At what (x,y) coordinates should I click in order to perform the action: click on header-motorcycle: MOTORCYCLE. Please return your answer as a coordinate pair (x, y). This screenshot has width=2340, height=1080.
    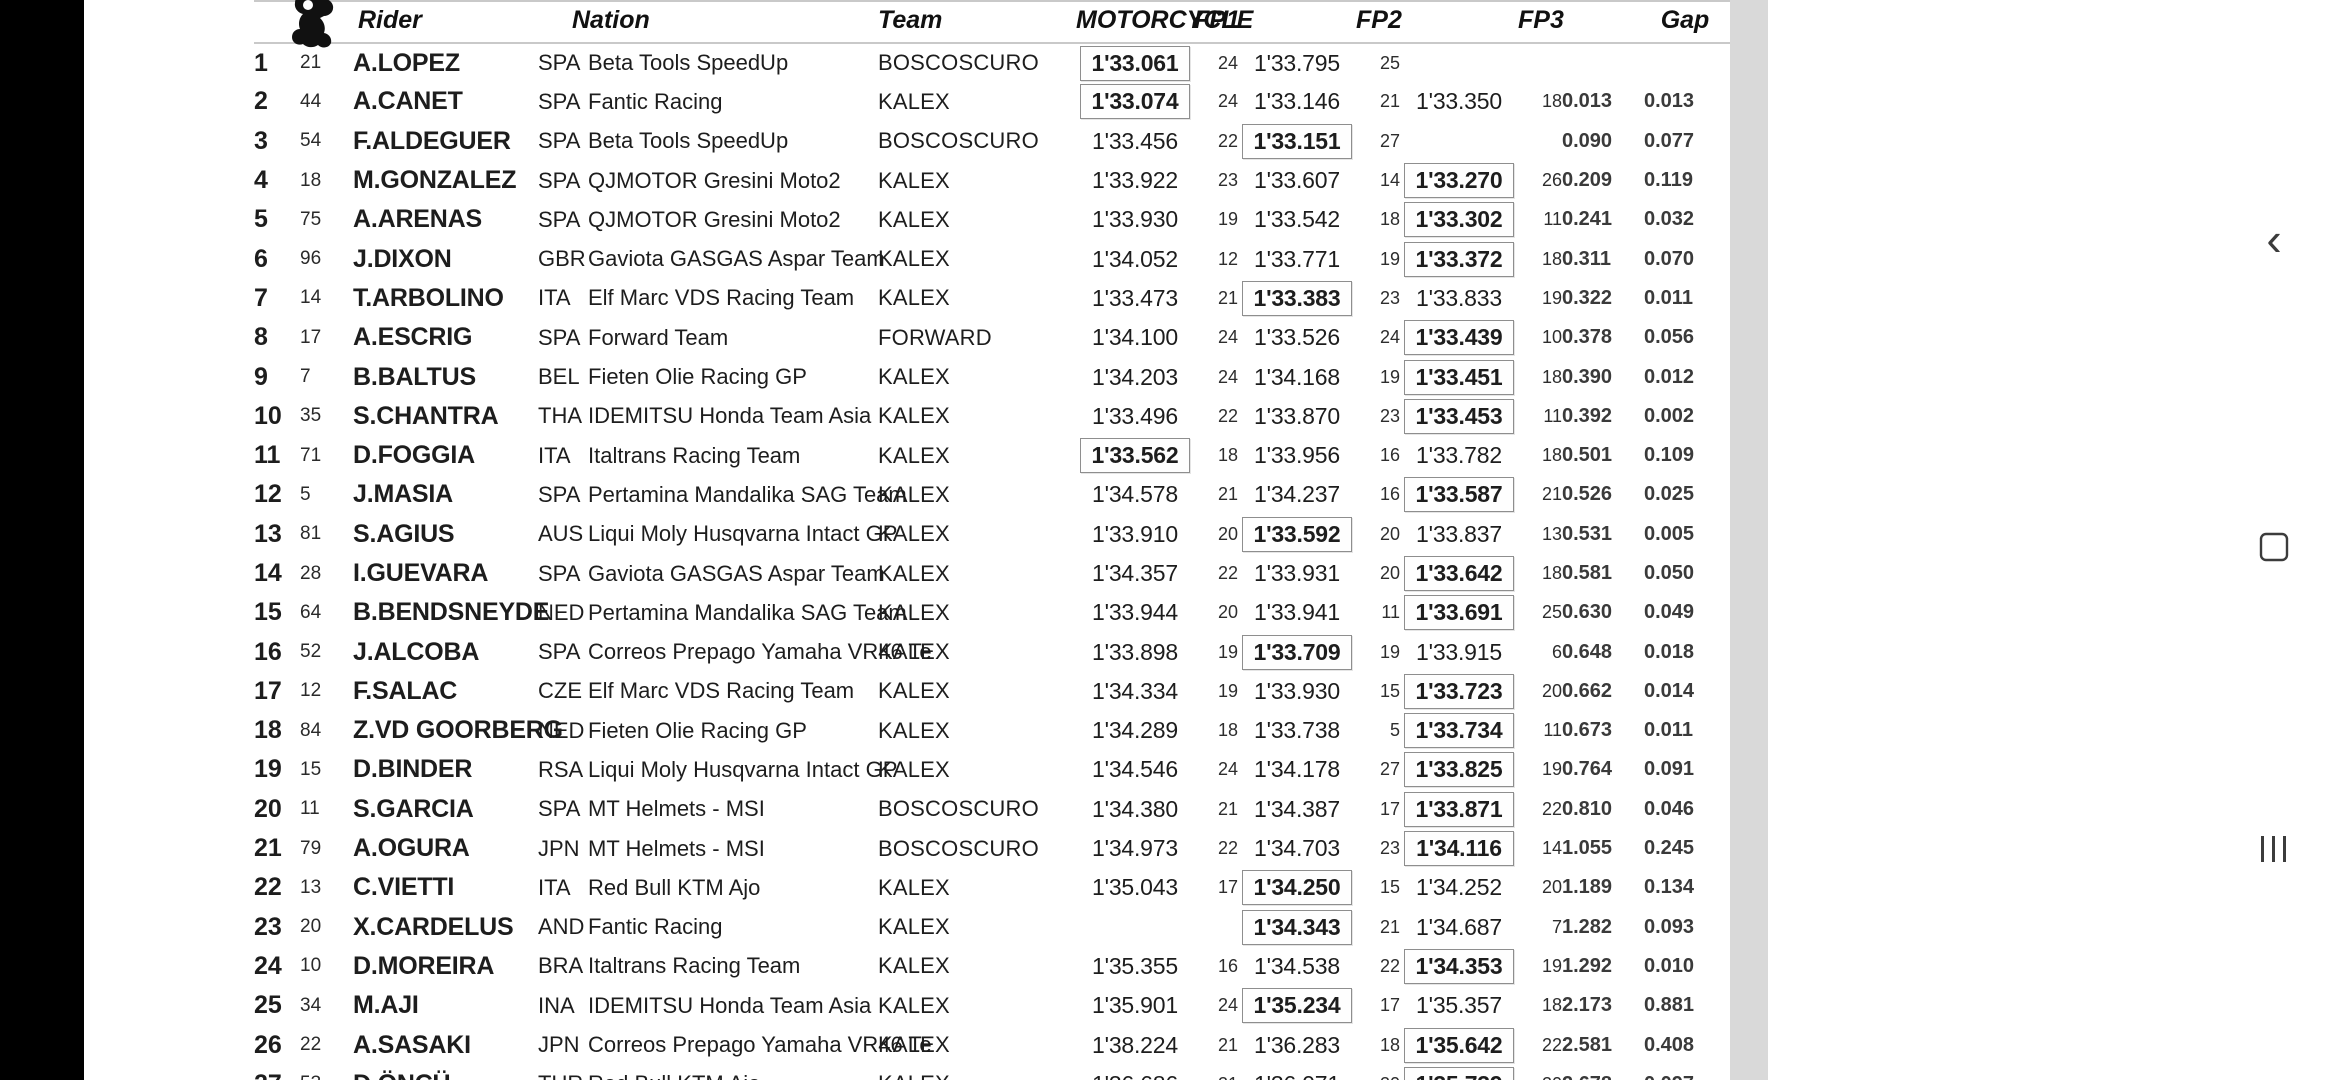
    Looking at the image, I should click on (1164, 22).